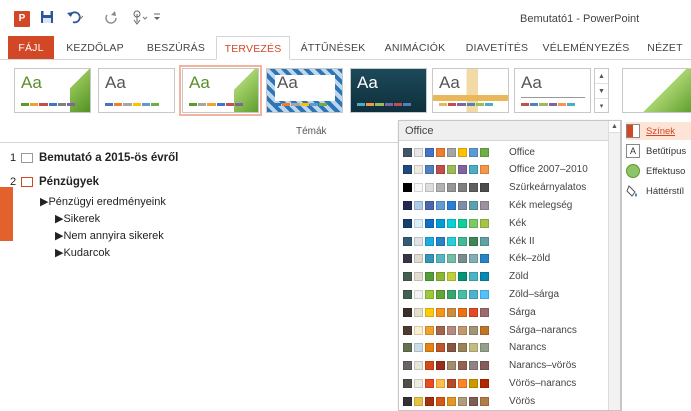 The image size is (691, 411). Describe the element at coordinates (505, 259) in the screenshot. I see `color-scheme-option: Kék–zöld` at that location.